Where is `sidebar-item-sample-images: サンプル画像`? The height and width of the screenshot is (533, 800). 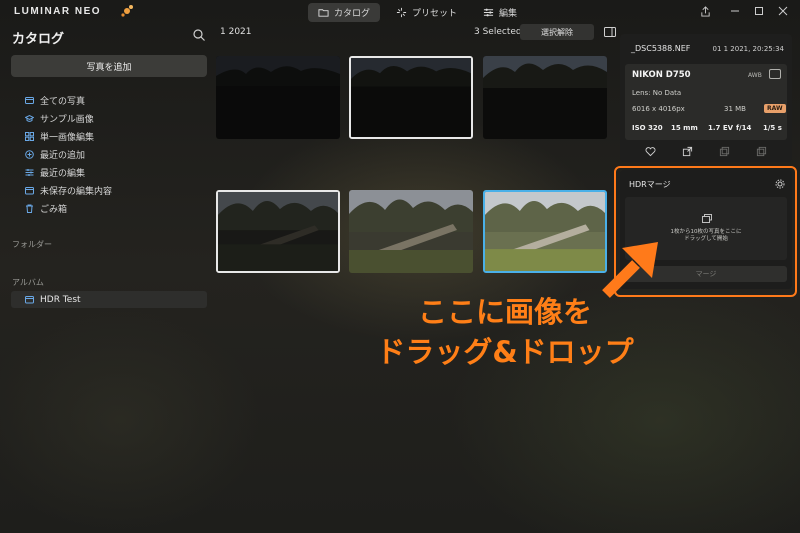 sidebar-item-sample-images: サンプル画像 is located at coordinates (68, 118).